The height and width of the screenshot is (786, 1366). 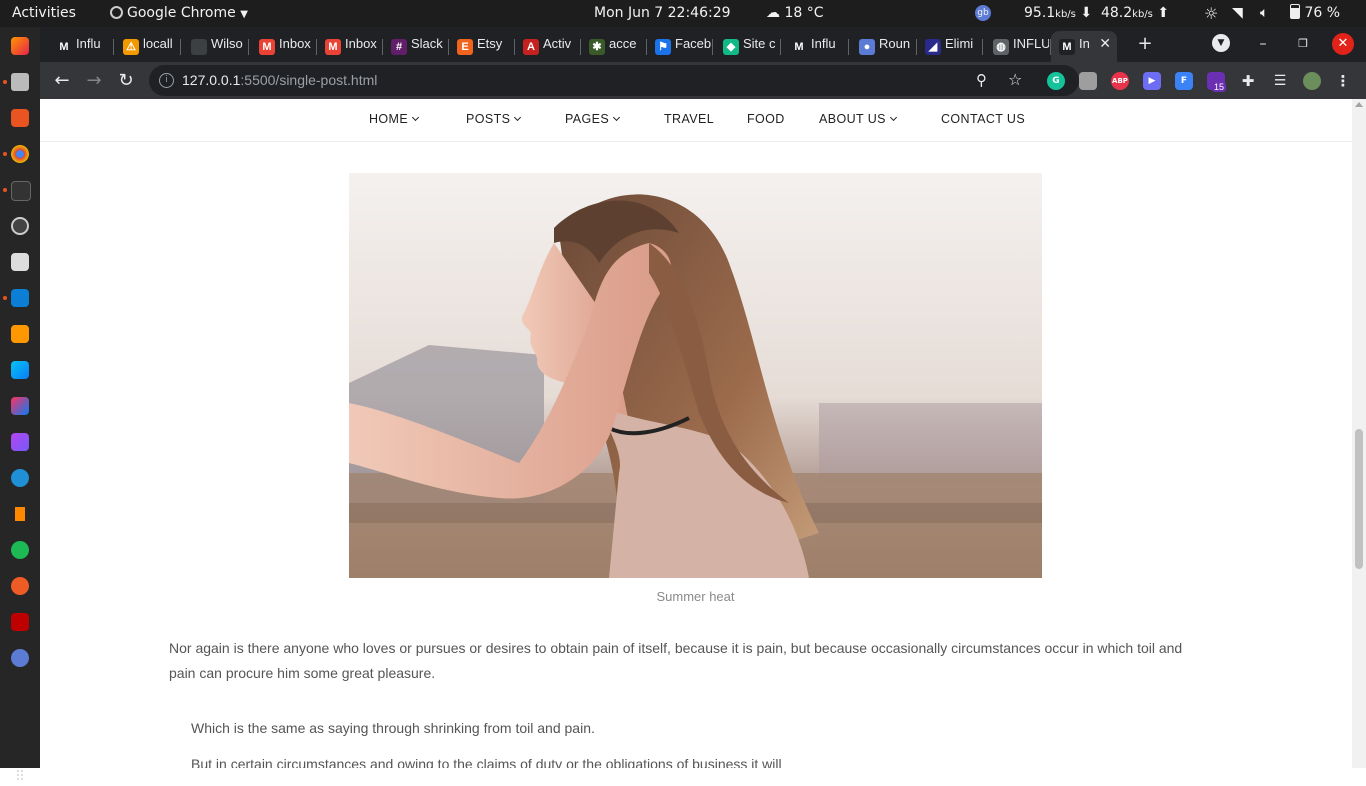 I want to click on tab-title: Etsy, so click(x=490, y=43).